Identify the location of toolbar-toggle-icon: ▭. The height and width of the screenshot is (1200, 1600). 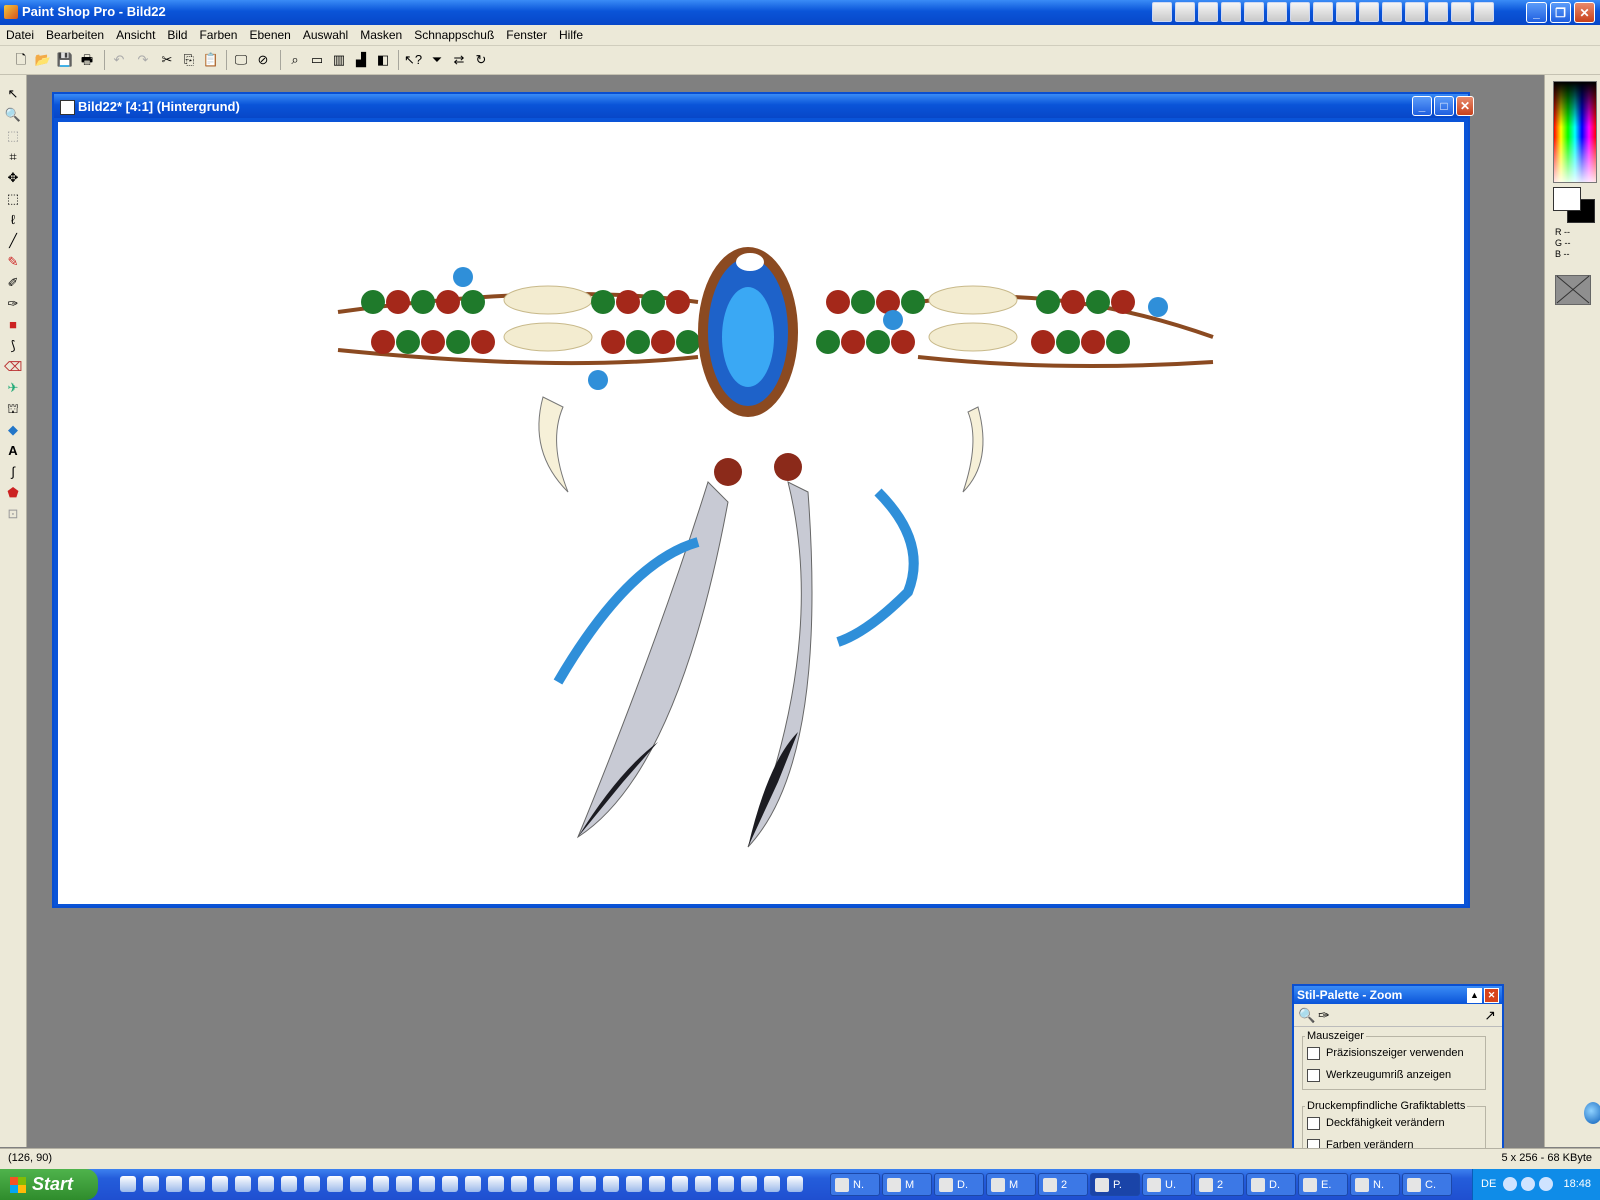
(317, 60).